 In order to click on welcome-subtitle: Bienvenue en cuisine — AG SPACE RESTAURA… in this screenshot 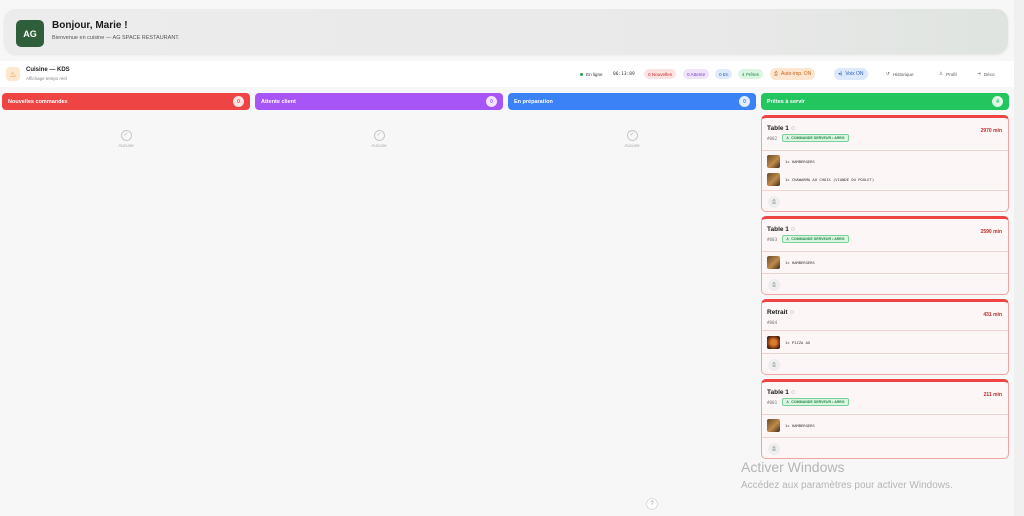, I will do `click(116, 38)`.